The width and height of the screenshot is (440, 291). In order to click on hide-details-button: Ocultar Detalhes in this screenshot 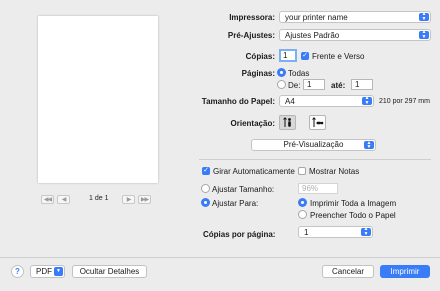, I will do `click(109, 271)`.